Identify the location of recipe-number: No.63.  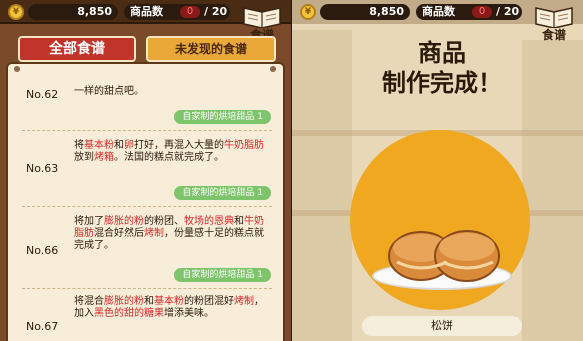
(42, 168).